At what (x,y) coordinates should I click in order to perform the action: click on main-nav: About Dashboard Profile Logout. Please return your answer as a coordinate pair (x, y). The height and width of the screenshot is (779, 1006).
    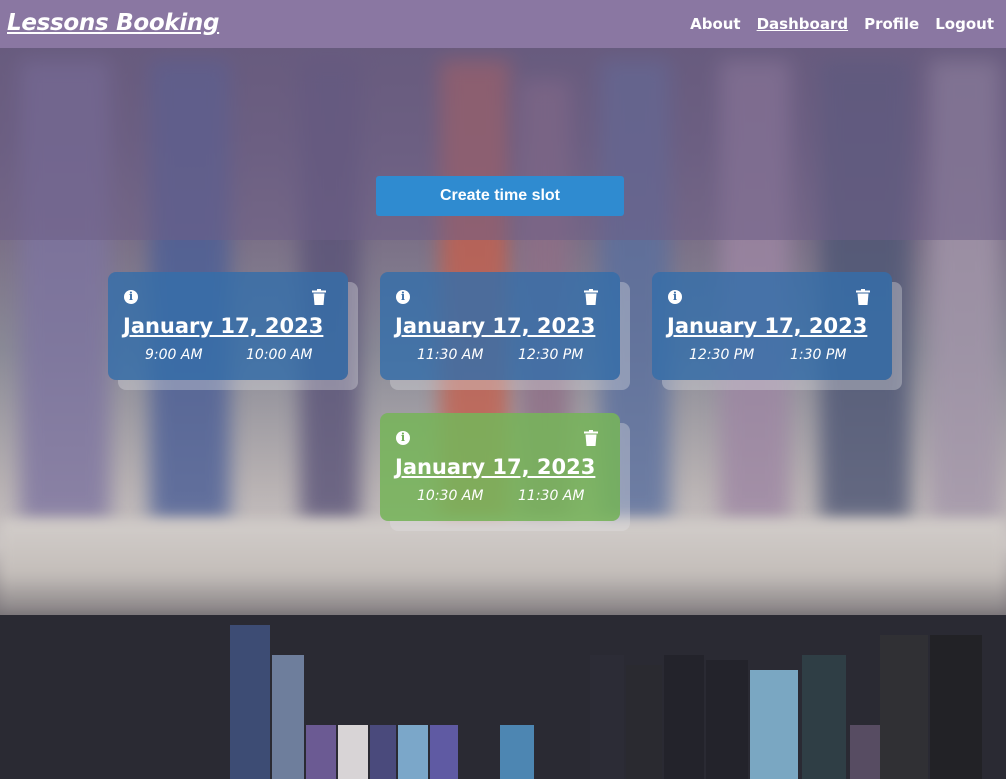
    Looking at the image, I should click on (842, 24).